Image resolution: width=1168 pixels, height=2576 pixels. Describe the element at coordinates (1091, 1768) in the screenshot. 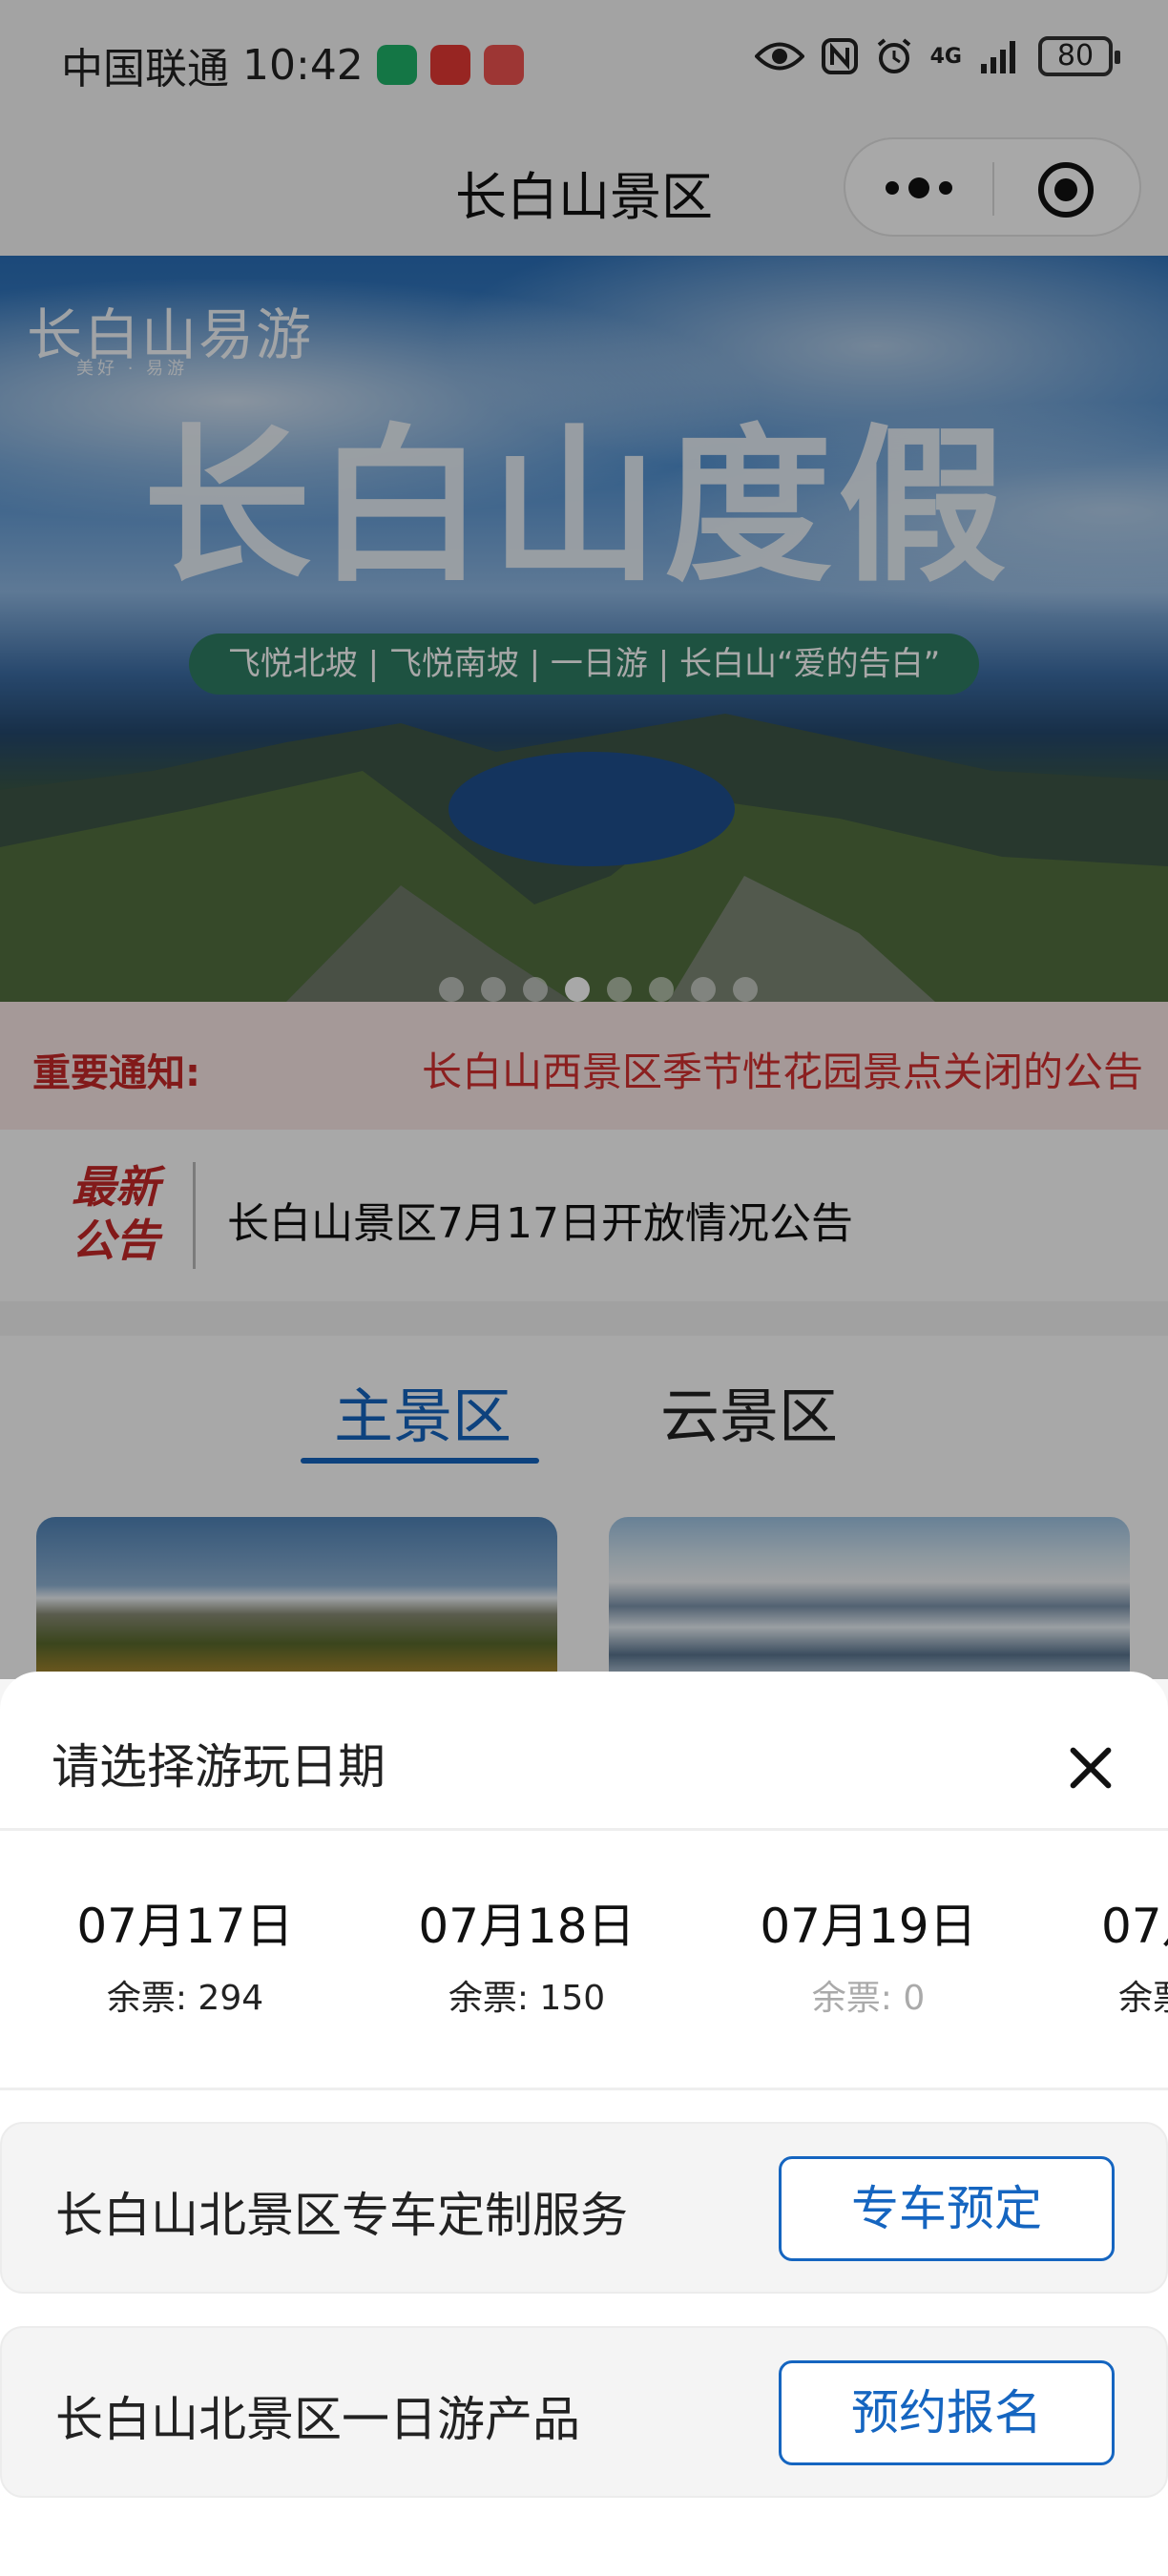

I see `close-icon` at that location.